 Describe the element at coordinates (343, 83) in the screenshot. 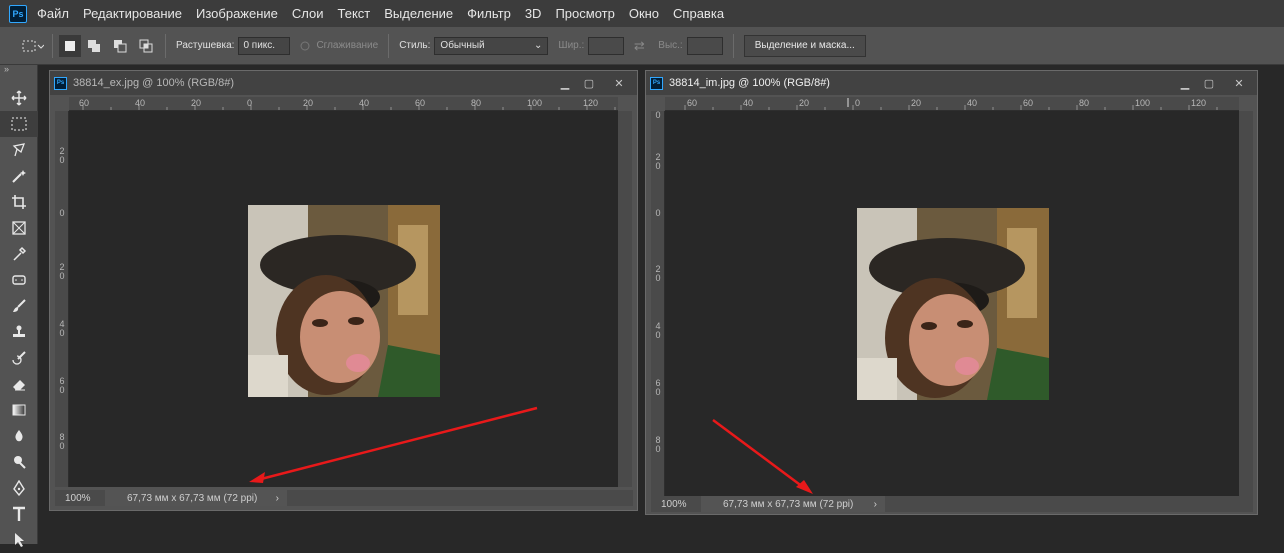

I see `document-titlebar: Ps 38814_ex.jpg @ 100% (RGB/8#) ▁ ▢ ✕` at that location.